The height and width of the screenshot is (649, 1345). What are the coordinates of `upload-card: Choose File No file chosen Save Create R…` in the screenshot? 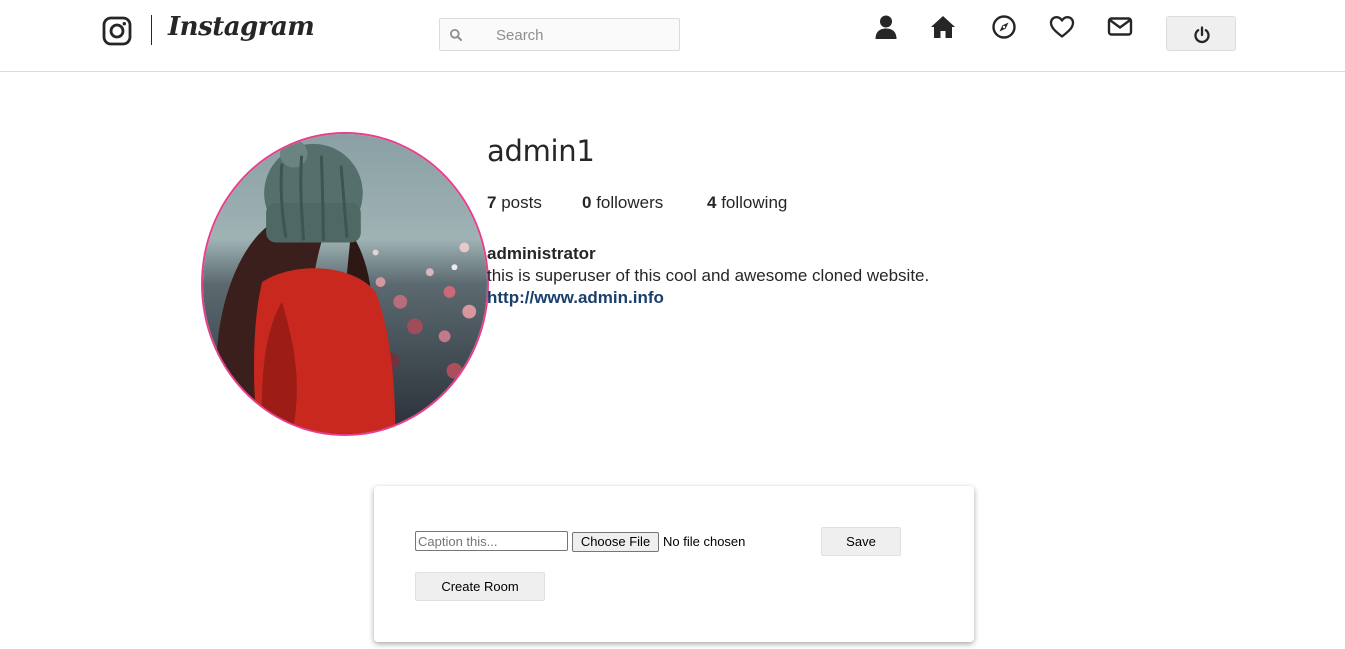 It's located at (674, 564).